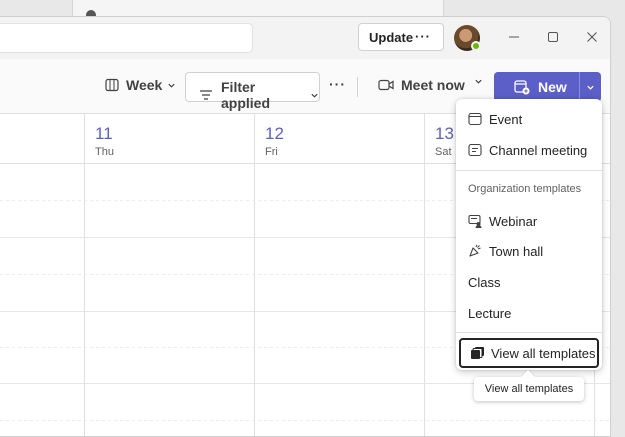  What do you see at coordinates (516, 251) in the screenshot?
I see `menu-item-label: Town hall` at bounding box center [516, 251].